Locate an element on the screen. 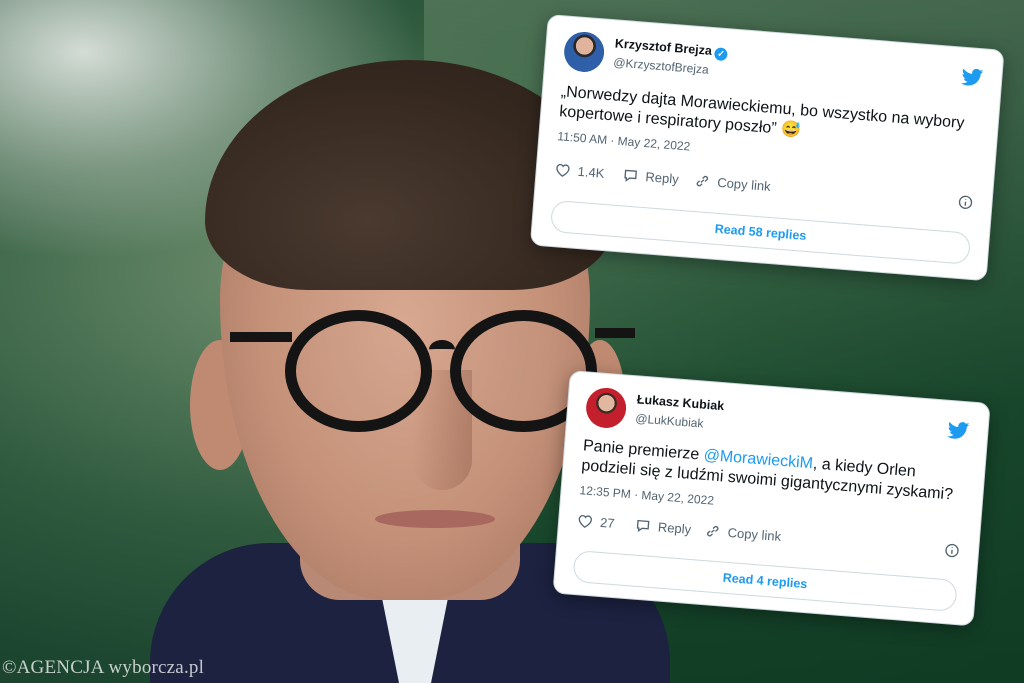 The width and height of the screenshot is (1024, 683). like-count: 27 is located at coordinates (607, 522).